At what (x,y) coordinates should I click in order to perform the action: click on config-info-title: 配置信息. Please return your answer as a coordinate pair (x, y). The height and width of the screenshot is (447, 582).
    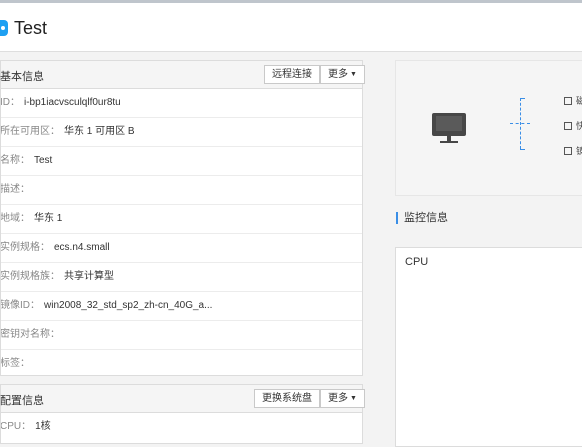
    Looking at the image, I should click on (22, 401).